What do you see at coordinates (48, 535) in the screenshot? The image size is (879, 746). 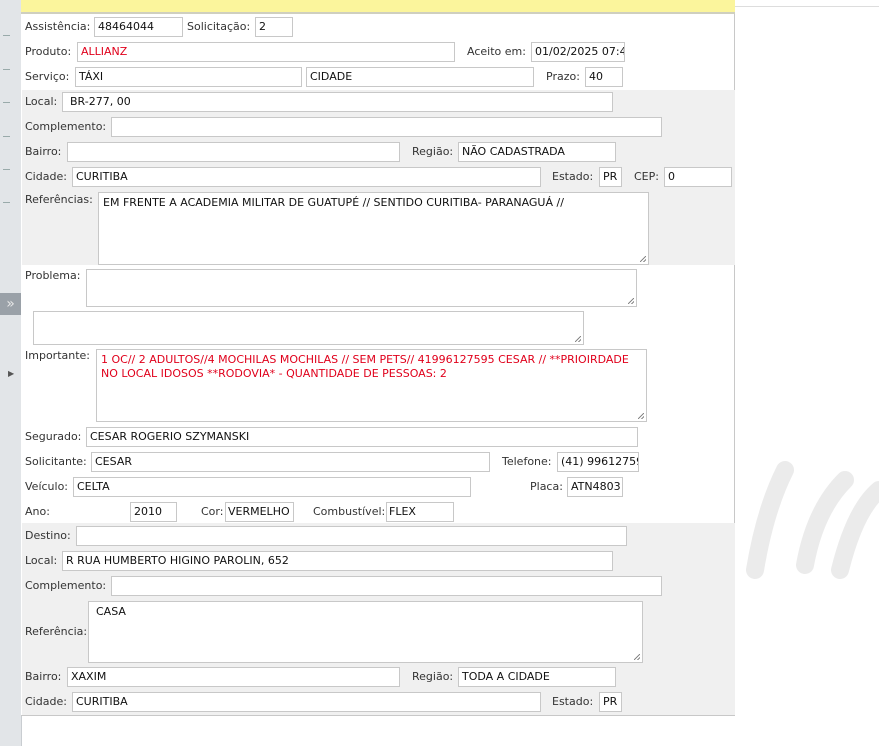 I see `destino-label: Destino:` at bounding box center [48, 535].